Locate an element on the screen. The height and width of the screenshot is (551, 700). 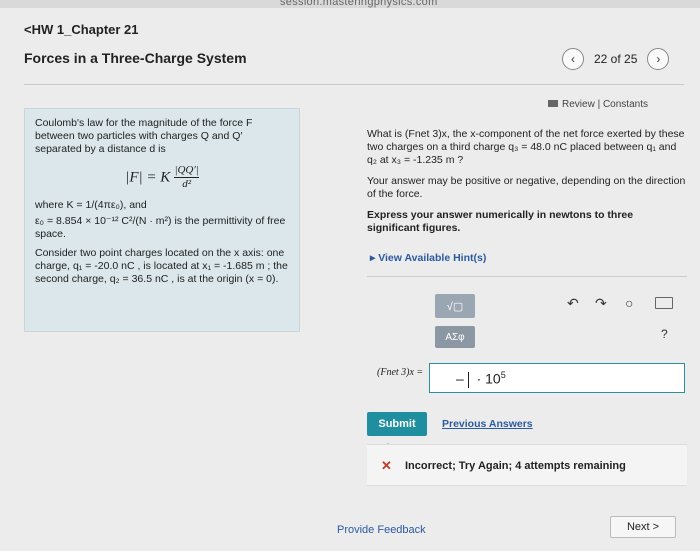
item-pager: ‹ 22 of 25 › is located at coordinates (616, 59).